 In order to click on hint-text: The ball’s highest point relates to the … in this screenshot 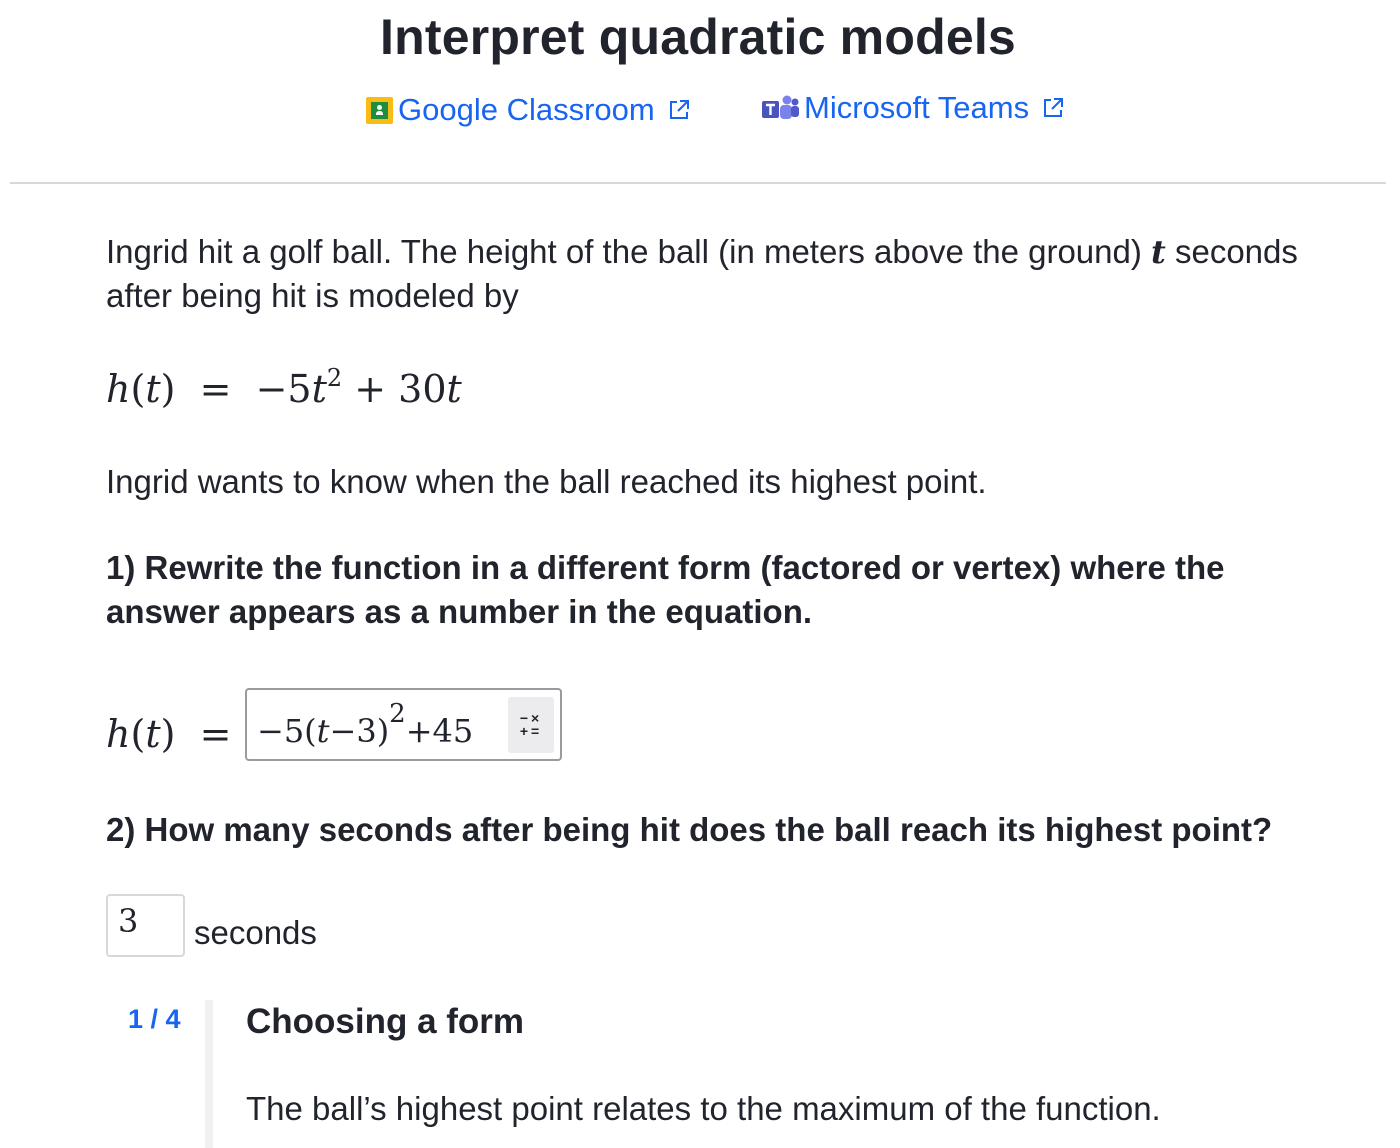, I will do `click(703, 1108)`.